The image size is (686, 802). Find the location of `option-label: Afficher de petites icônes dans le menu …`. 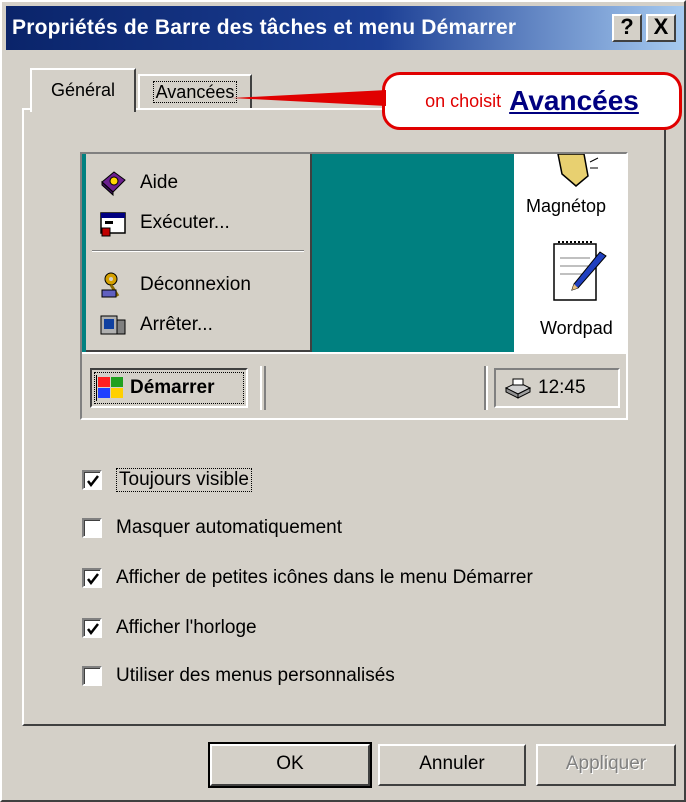

option-label: Afficher de petites icônes dans le menu … is located at coordinates (324, 577).